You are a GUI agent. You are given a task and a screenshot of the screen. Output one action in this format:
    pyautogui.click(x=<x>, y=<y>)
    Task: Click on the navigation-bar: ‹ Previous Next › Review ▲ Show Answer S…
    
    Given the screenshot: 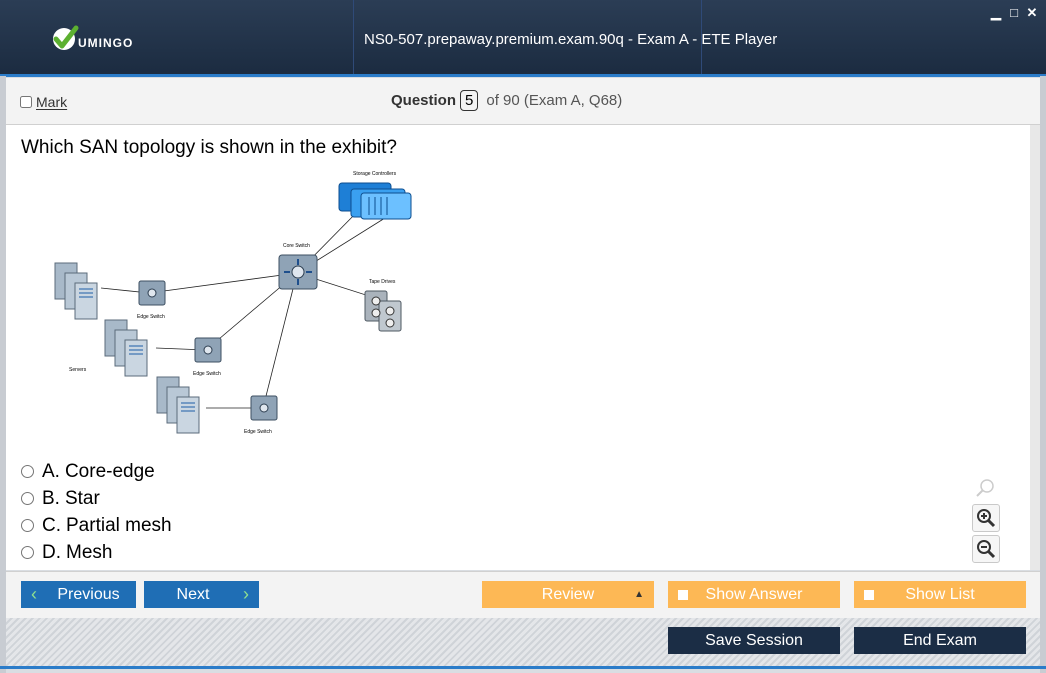 What is the action you would take?
    pyautogui.click(x=523, y=594)
    